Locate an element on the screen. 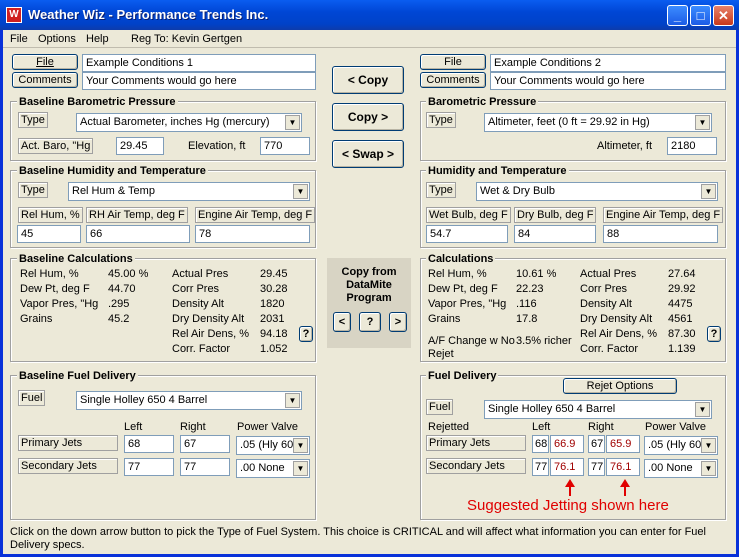 The width and height of the screenshot is (739, 557). swap-button: < Swap > is located at coordinates (368, 154).